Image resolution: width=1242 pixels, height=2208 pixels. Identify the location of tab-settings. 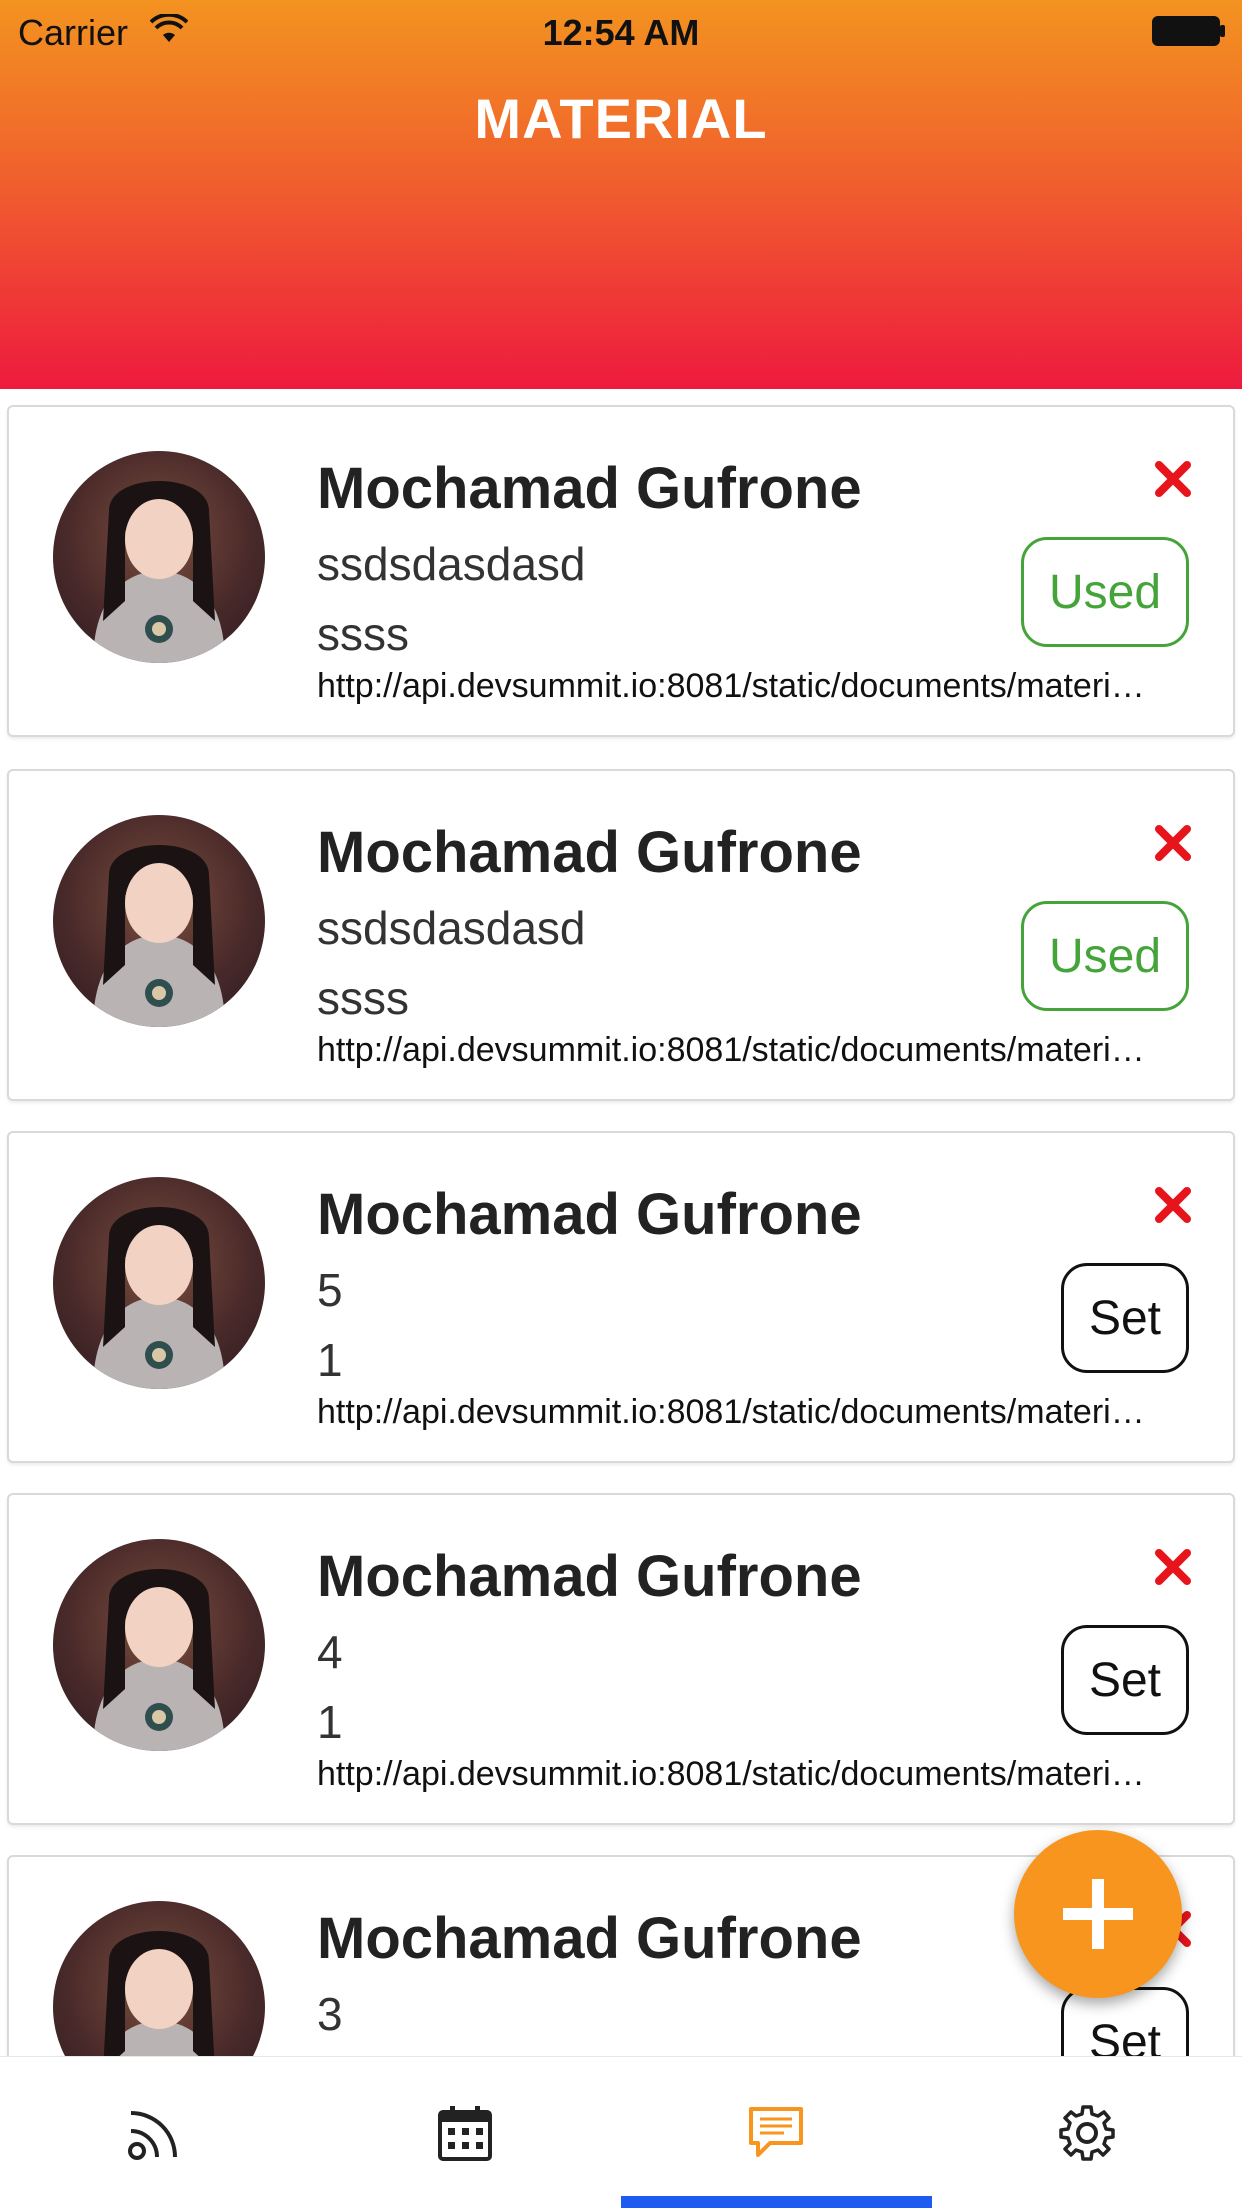
(1087, 2132).